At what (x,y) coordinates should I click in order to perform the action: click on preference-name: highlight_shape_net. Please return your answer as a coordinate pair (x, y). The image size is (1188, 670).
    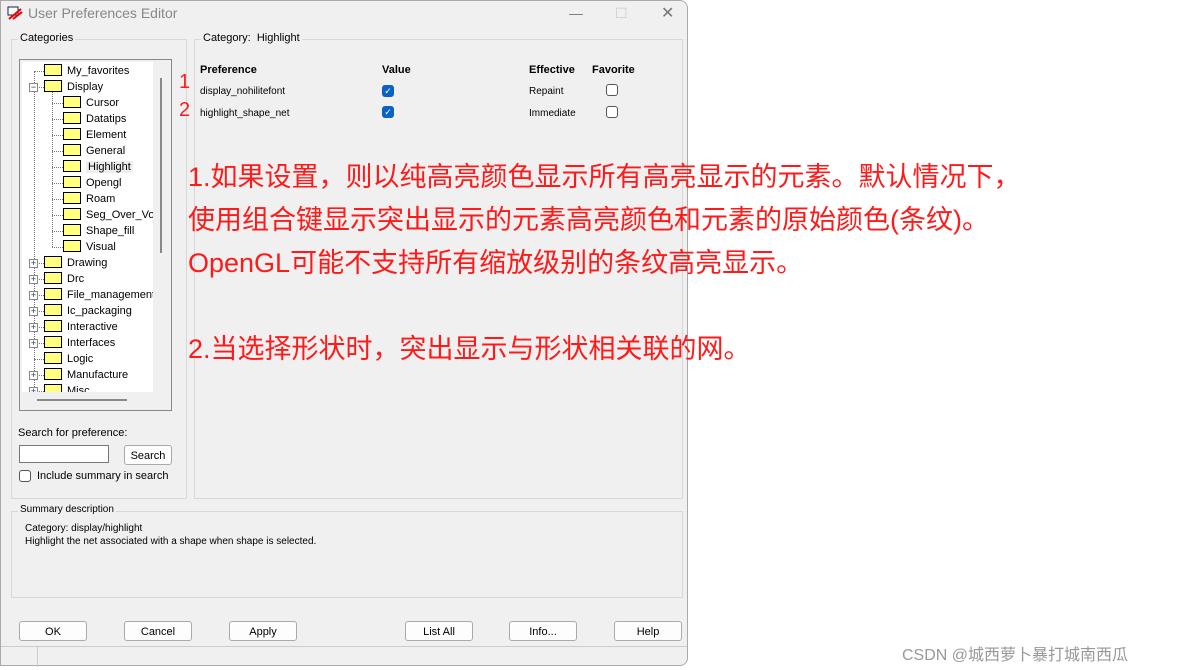
    Looking at the image, I should click on (245, 113).